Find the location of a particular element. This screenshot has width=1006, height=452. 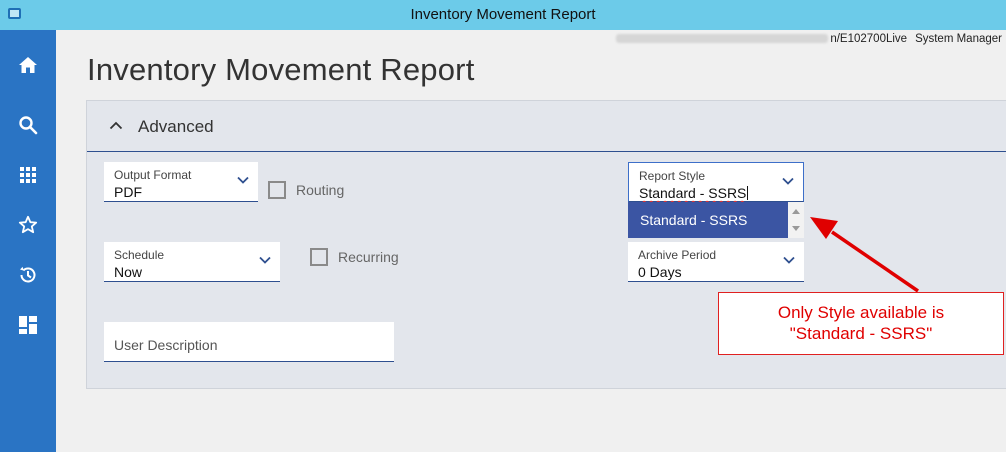

sidebar is located at coordinates (28, 241).